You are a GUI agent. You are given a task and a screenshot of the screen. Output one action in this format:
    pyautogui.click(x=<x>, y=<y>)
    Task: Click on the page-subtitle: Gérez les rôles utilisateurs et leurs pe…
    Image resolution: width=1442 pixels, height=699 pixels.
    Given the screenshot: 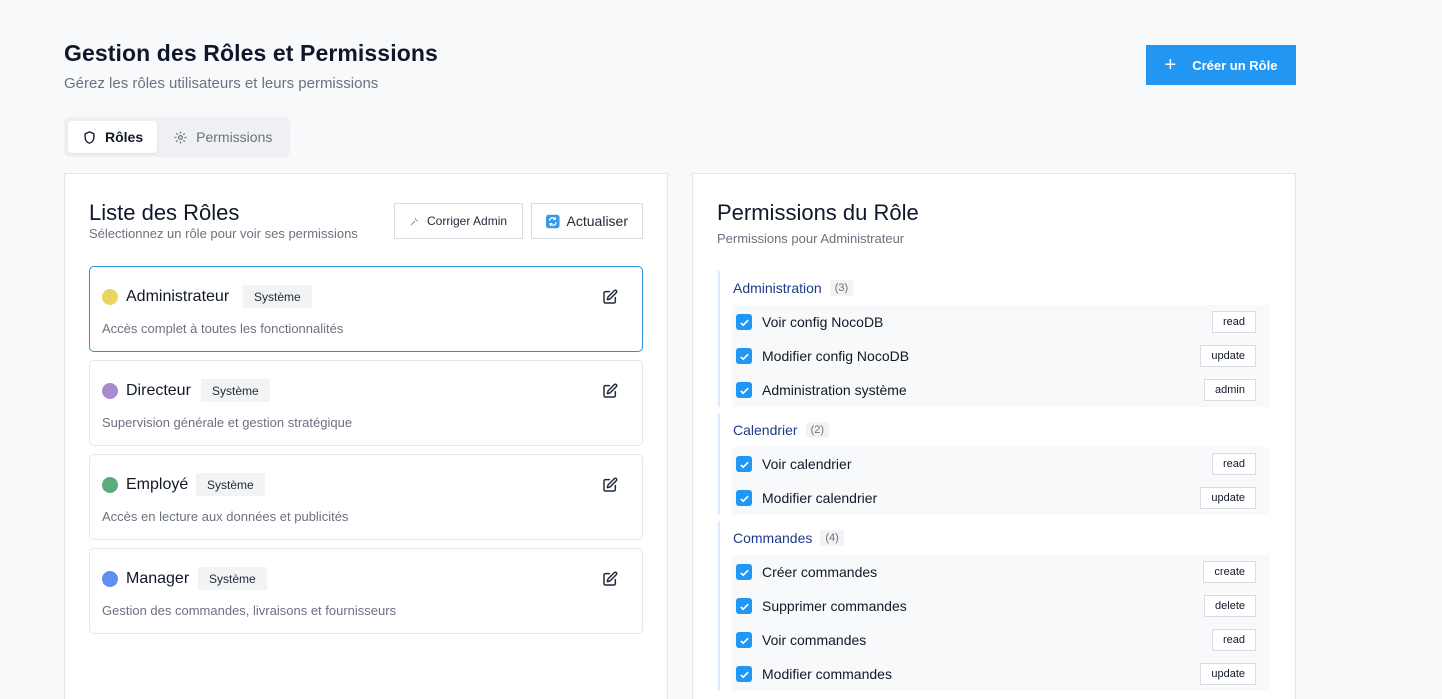 What is the action you would take?
    pyautogui.click(x=221, y=83)
    